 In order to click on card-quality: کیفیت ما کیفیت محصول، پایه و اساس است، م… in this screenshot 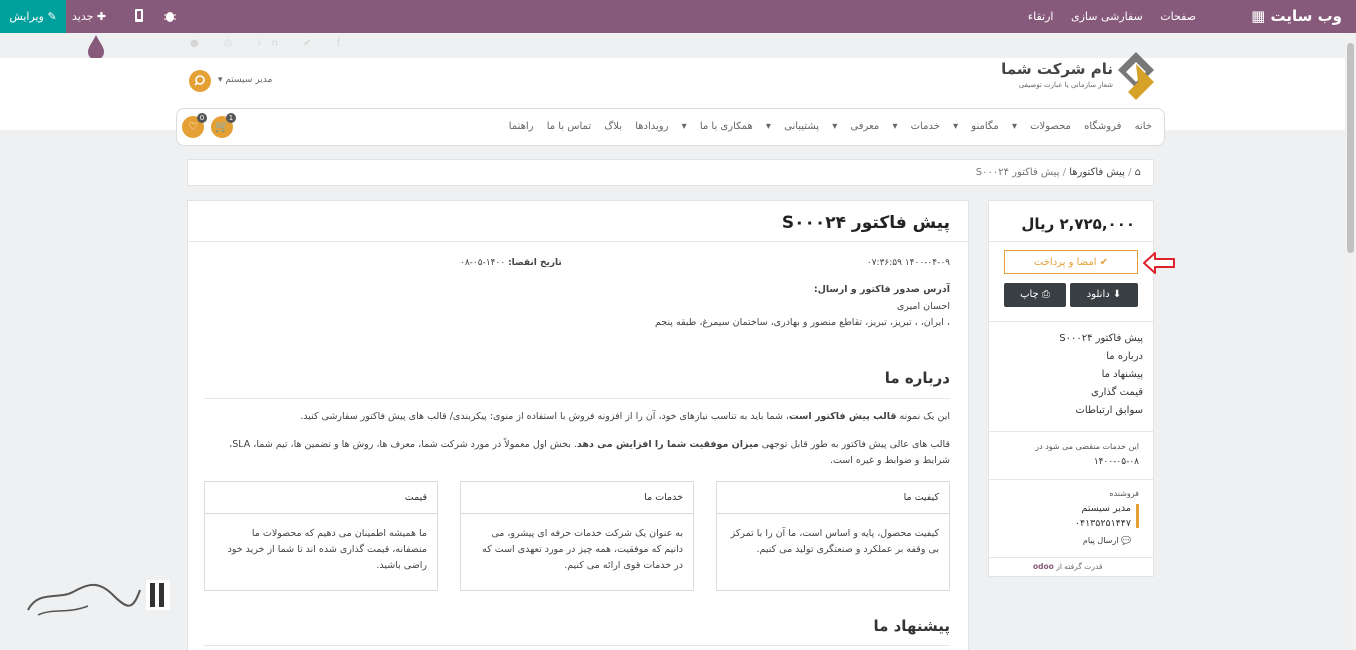, I will do `click(833, 536)`.